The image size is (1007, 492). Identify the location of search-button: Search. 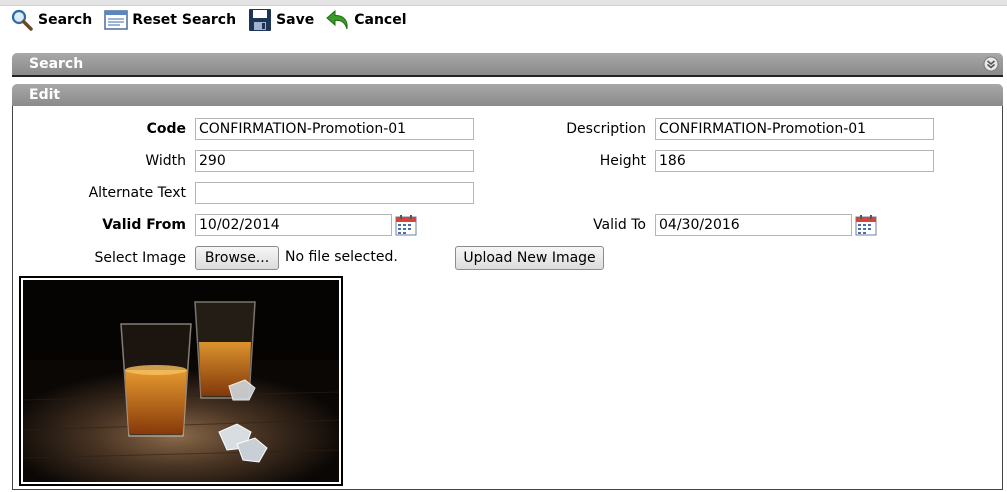
(51, 20).